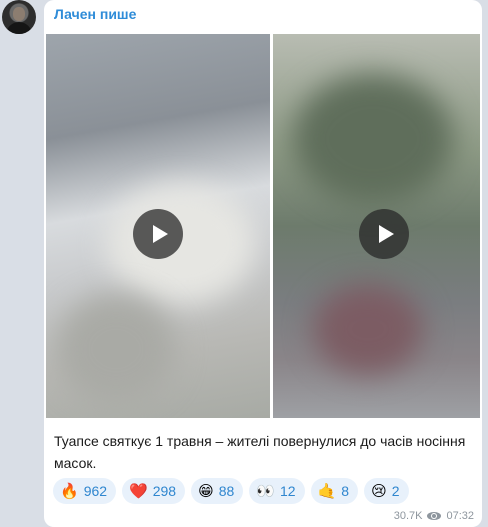  Describe the element at coordinates (69, 491) in the screenshot. I see `fire-icon: 🔥` at that location.